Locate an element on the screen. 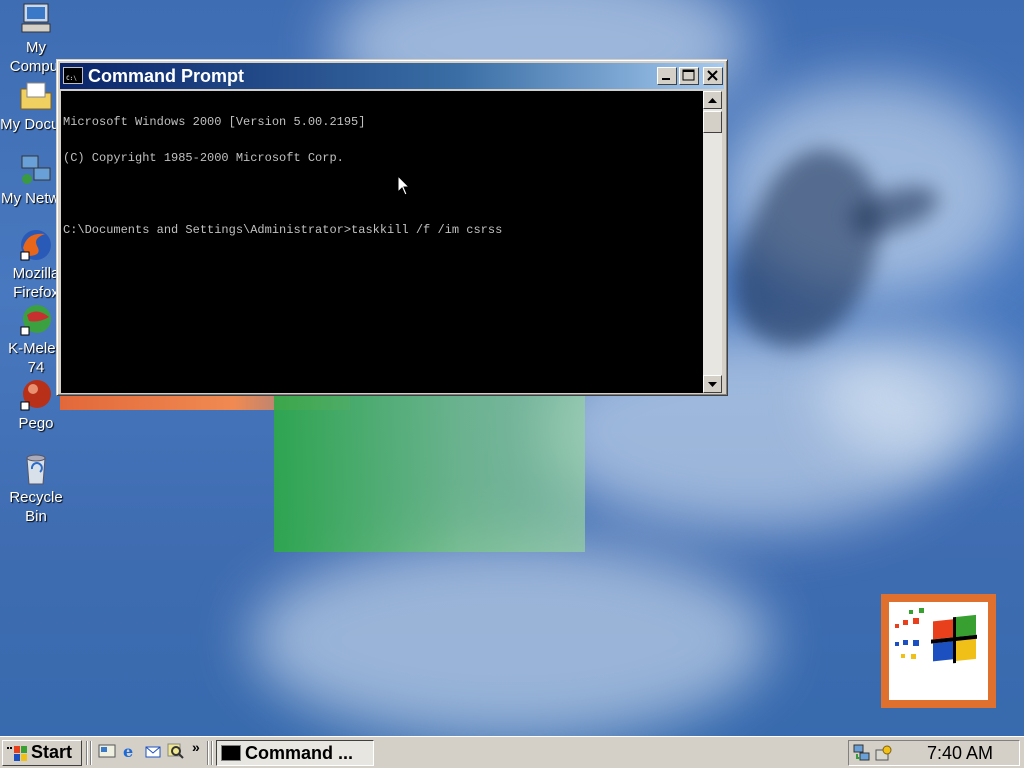 Image resolution: width=1024 pixels, height=768 pixels. desktop-icon-recycle-bin: Recycle Bin is located at coordinates (36, 489).